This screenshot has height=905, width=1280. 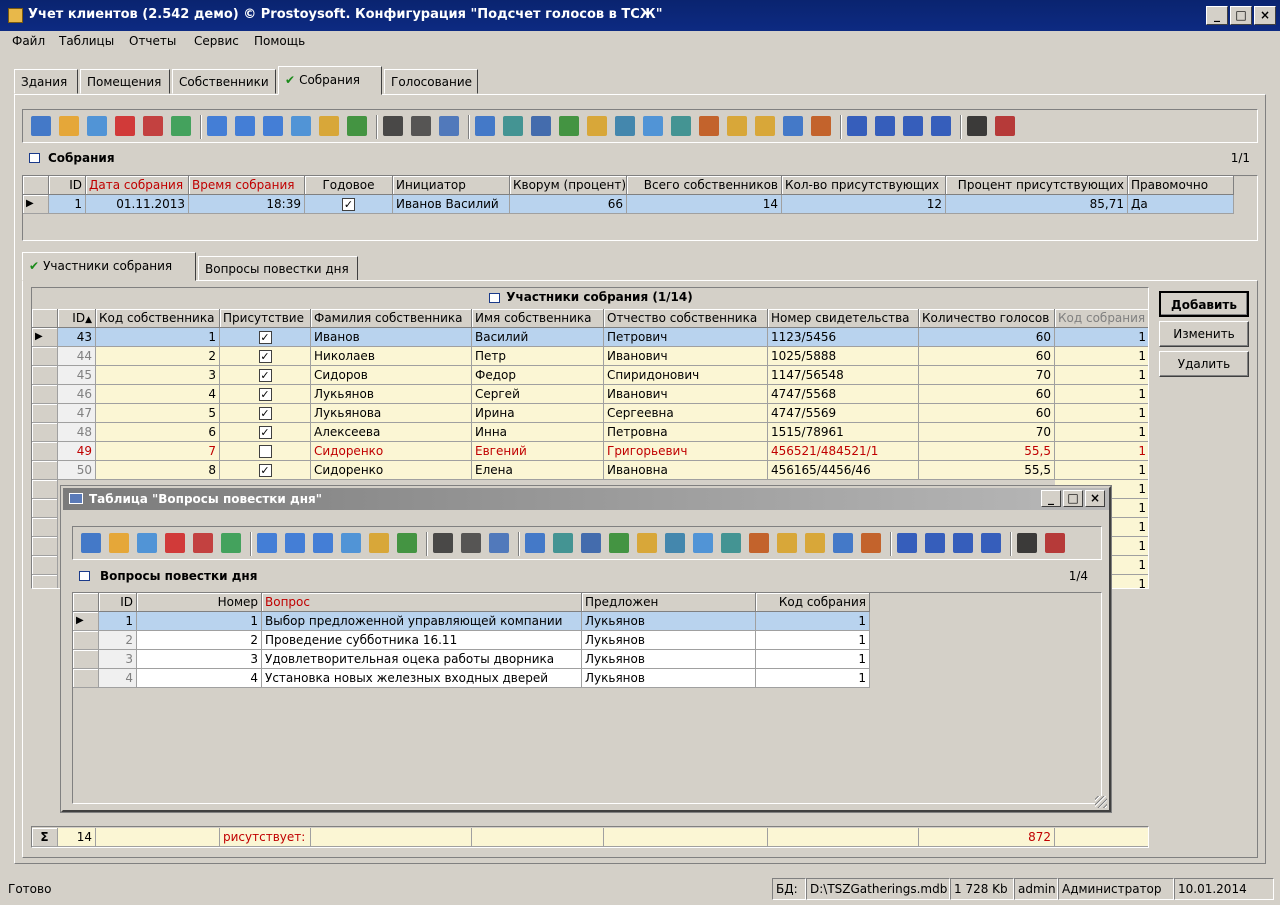 I want to click on col-initiator: Инициатор, so click(x=451, y=185).